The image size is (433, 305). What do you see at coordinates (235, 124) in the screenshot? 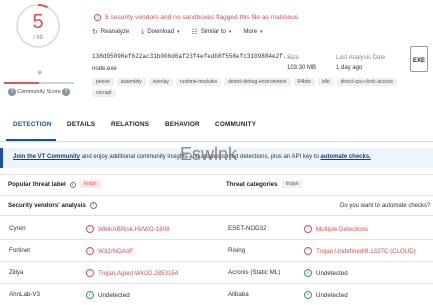
I see `tab-community: COMMUNITY` at bounding box center [235, 124].